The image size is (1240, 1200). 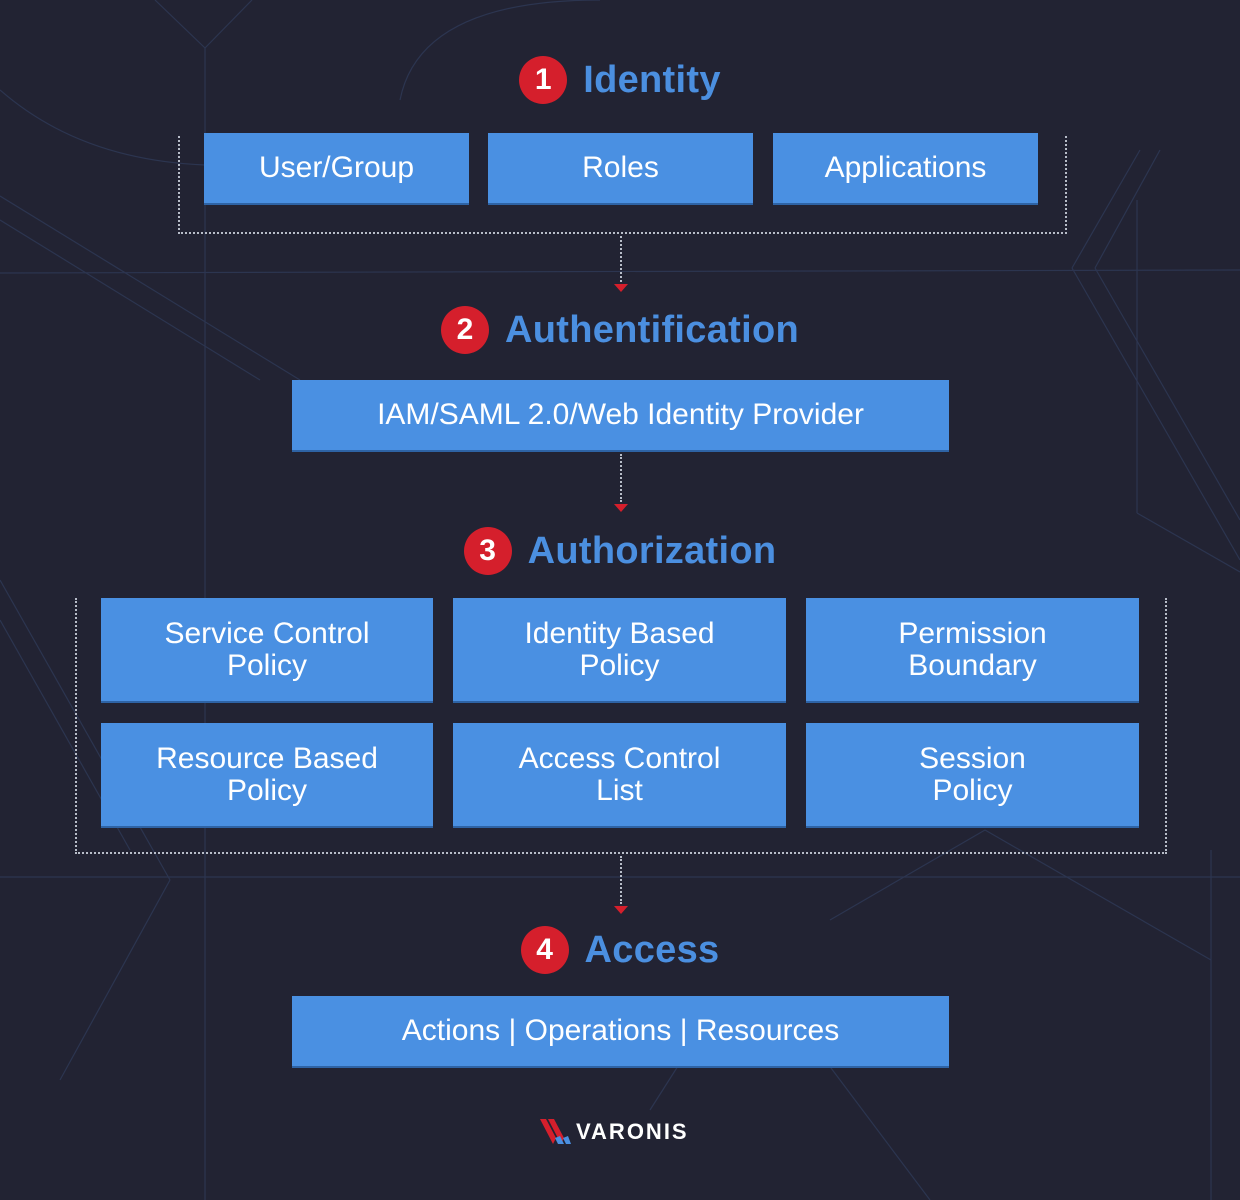 I want to click on box-identity-provider: IAM/SAML 2.0/Web Identity Provider, so click(x=620, y=415).